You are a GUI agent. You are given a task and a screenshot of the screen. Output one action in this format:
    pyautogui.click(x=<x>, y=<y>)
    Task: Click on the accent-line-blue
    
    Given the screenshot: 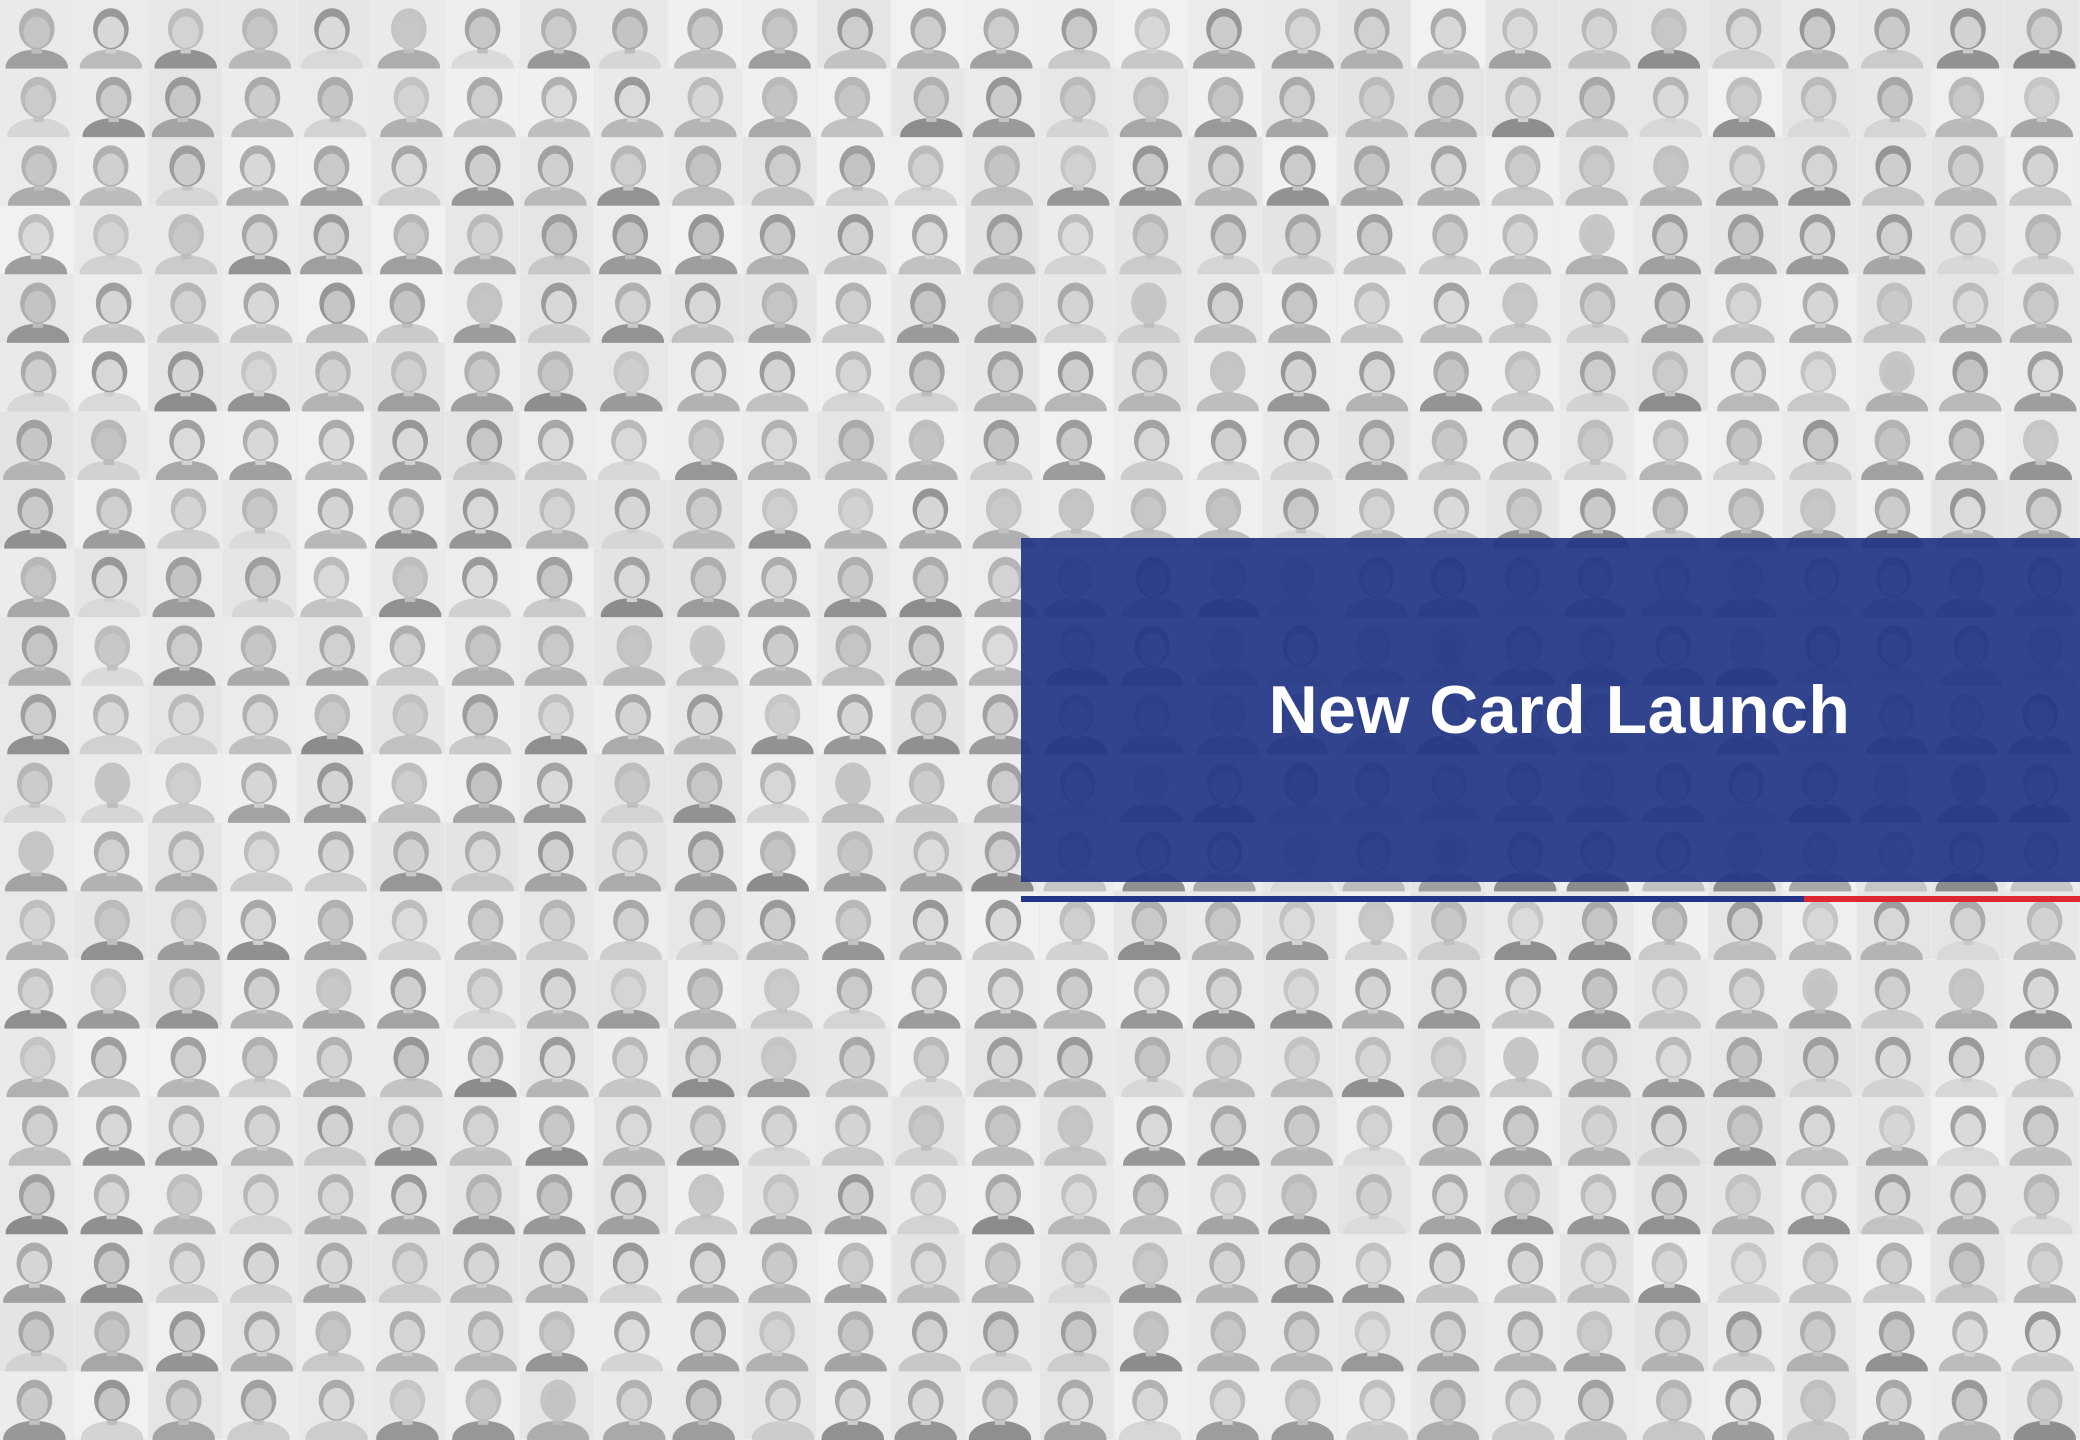 What is the action you would take?
    pyautogui.click(x=1412, y=899)
    